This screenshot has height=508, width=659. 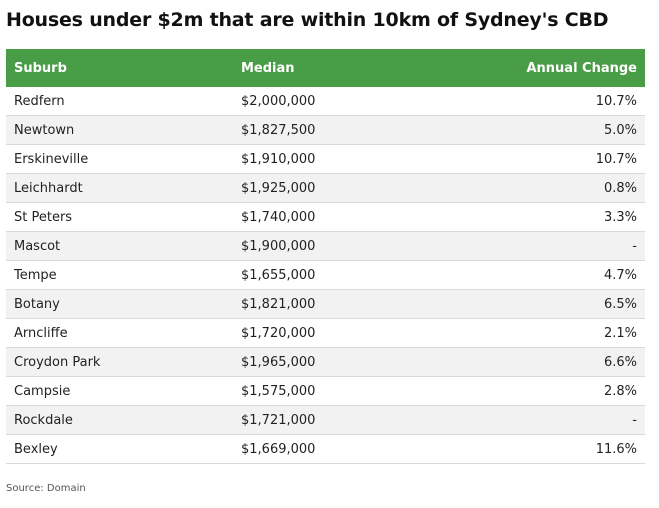 What do you see at coordinates (119, 304) in the screenshot?
I see `cell-suburb: Botany` at bounding box center [119, 304].